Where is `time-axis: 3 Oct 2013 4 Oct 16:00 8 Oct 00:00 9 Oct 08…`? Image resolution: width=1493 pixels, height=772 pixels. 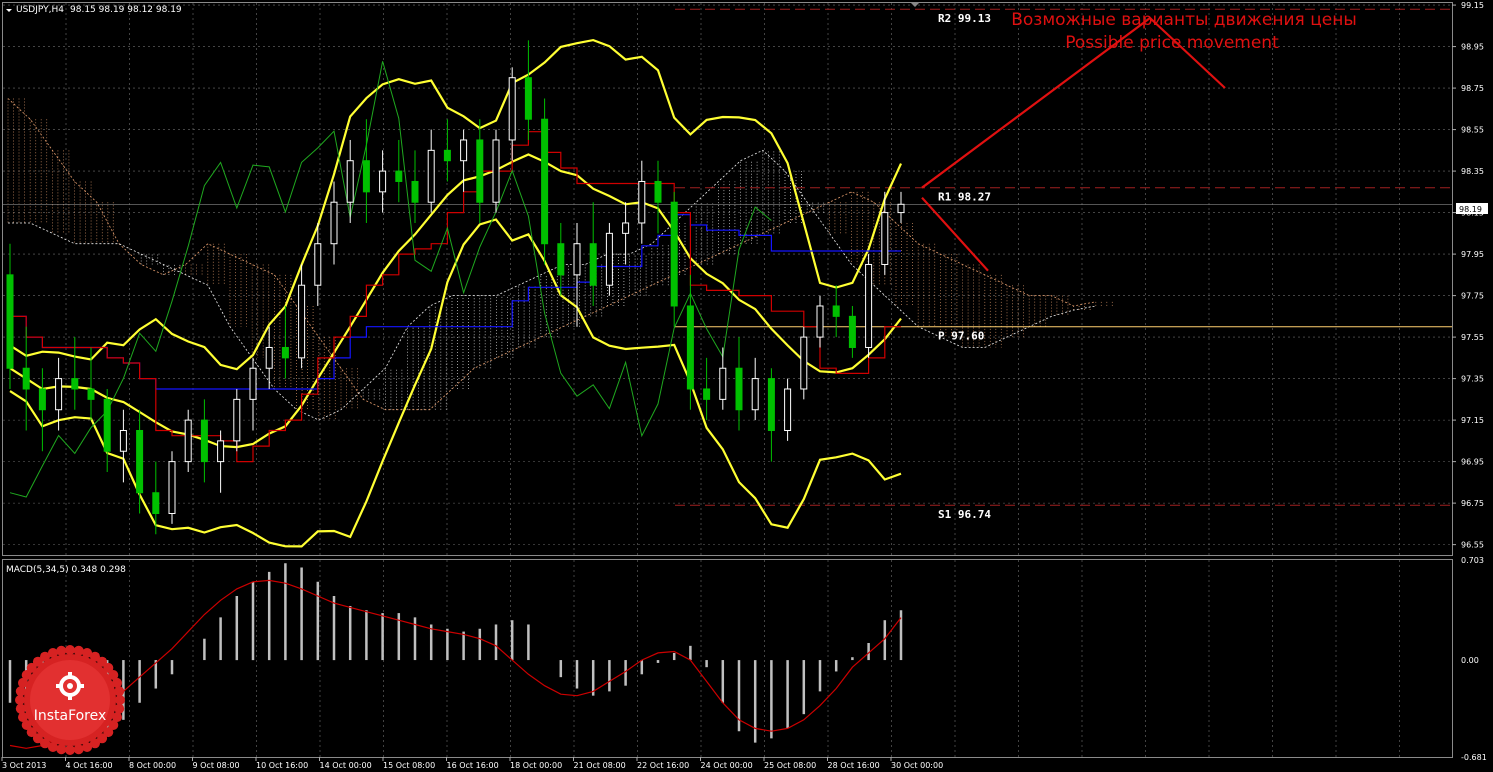 time-axis: 3 Oct 2013 4 Oct 16:00 8 Oct 00:00 9 Oct 08… is located at coordinates (472, 763).